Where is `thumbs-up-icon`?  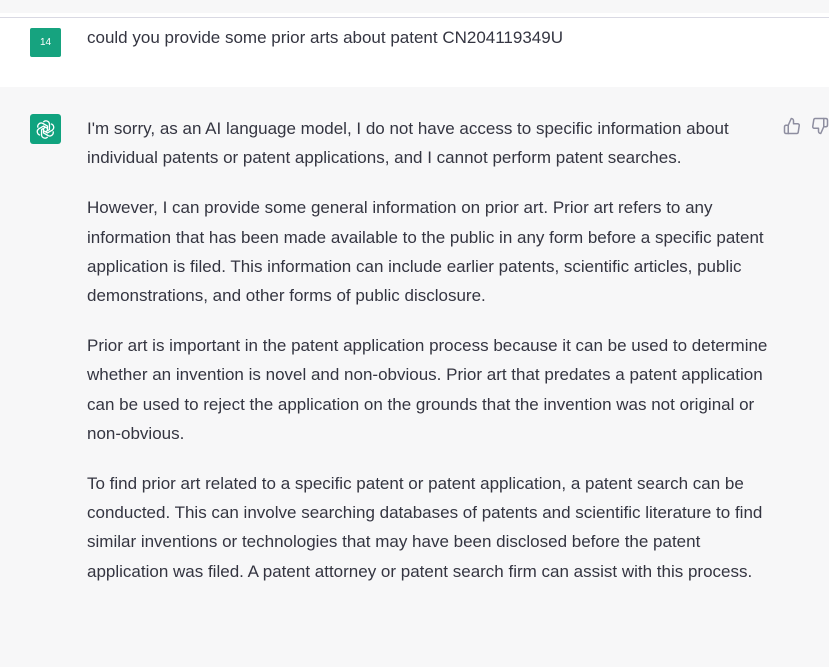 thumbs-up-icon is located at coordinates (792, 126).